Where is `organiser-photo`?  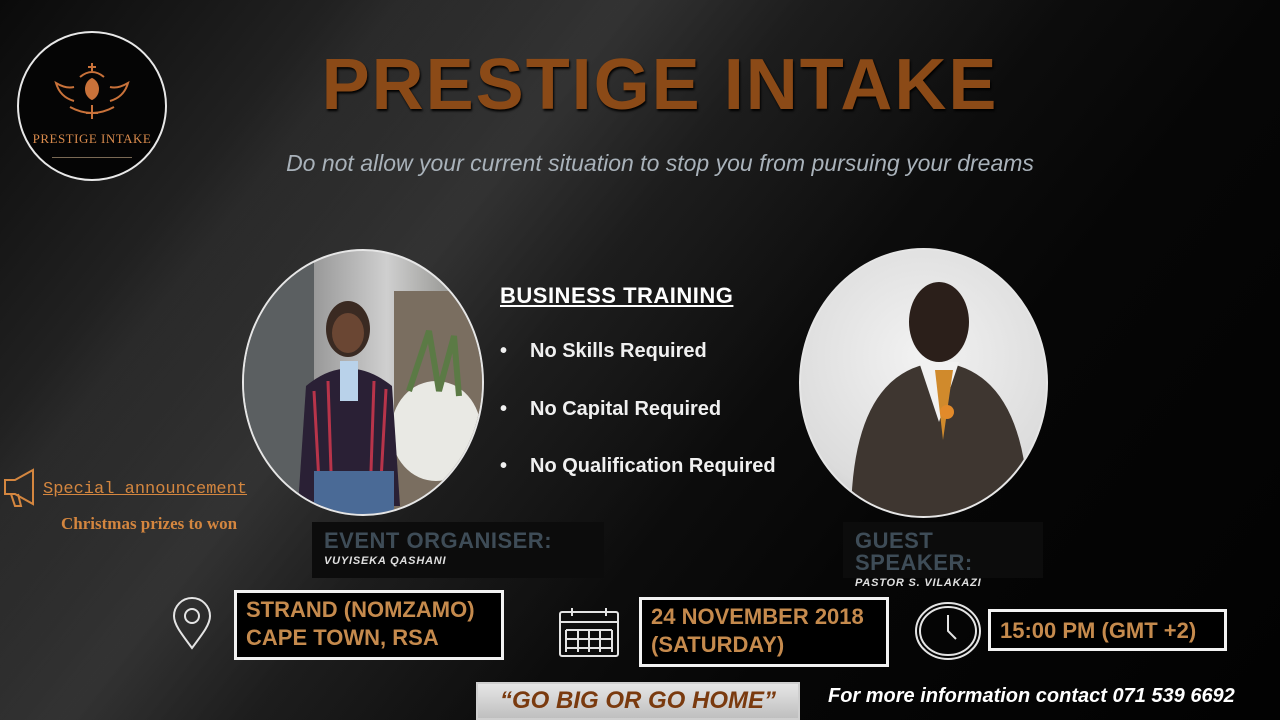
organiser-photo is located at coordinates (363, 382).